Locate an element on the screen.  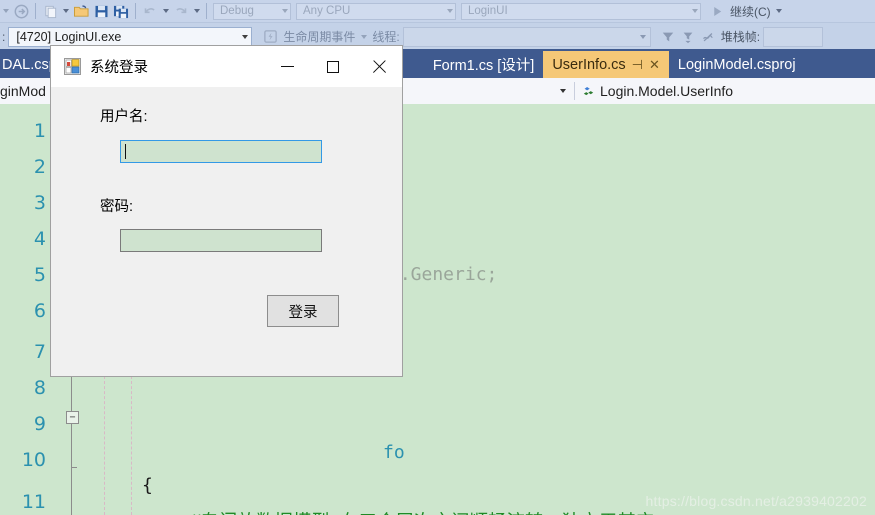
new-item-icon is located at coordinates (50, 11).